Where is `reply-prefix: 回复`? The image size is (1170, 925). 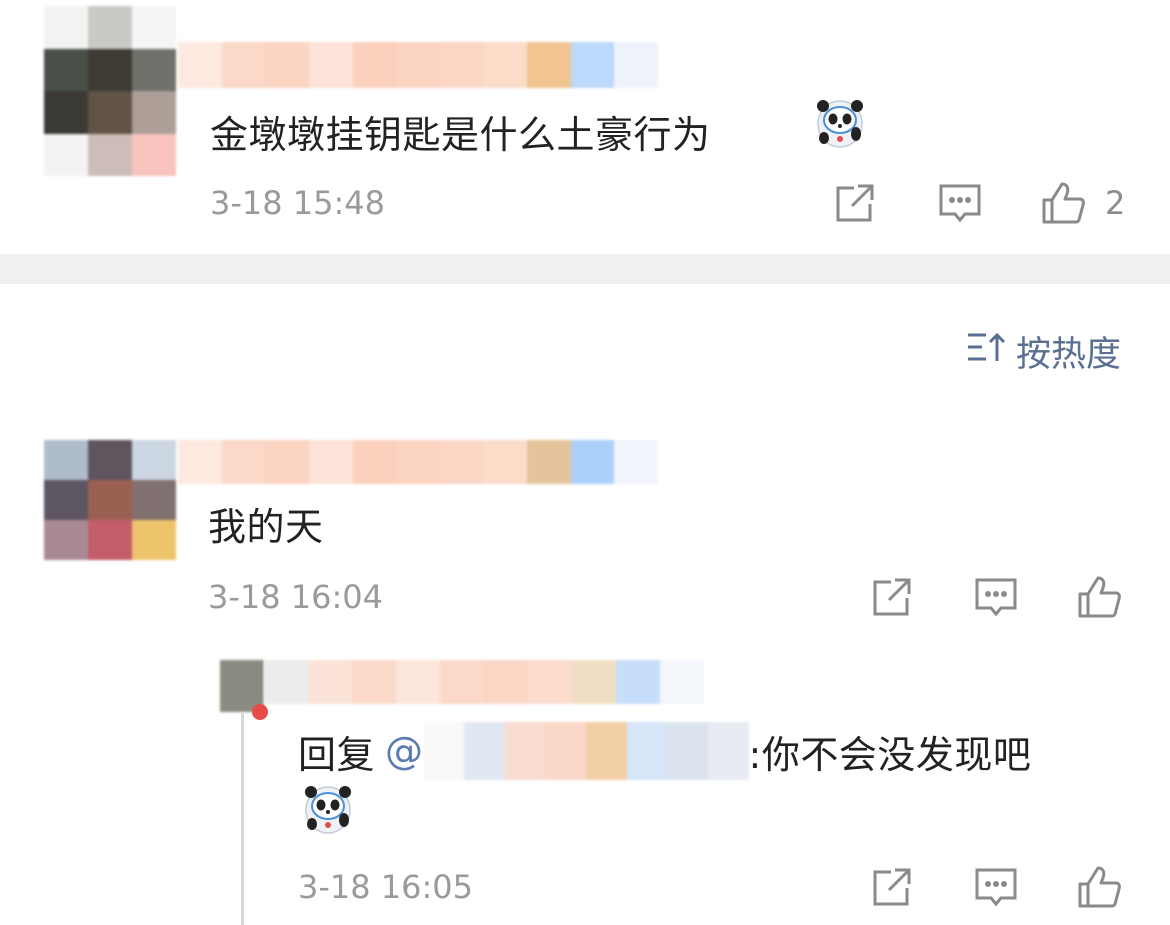
reply-prefix: 回复 is located at coordinates (337, 754).